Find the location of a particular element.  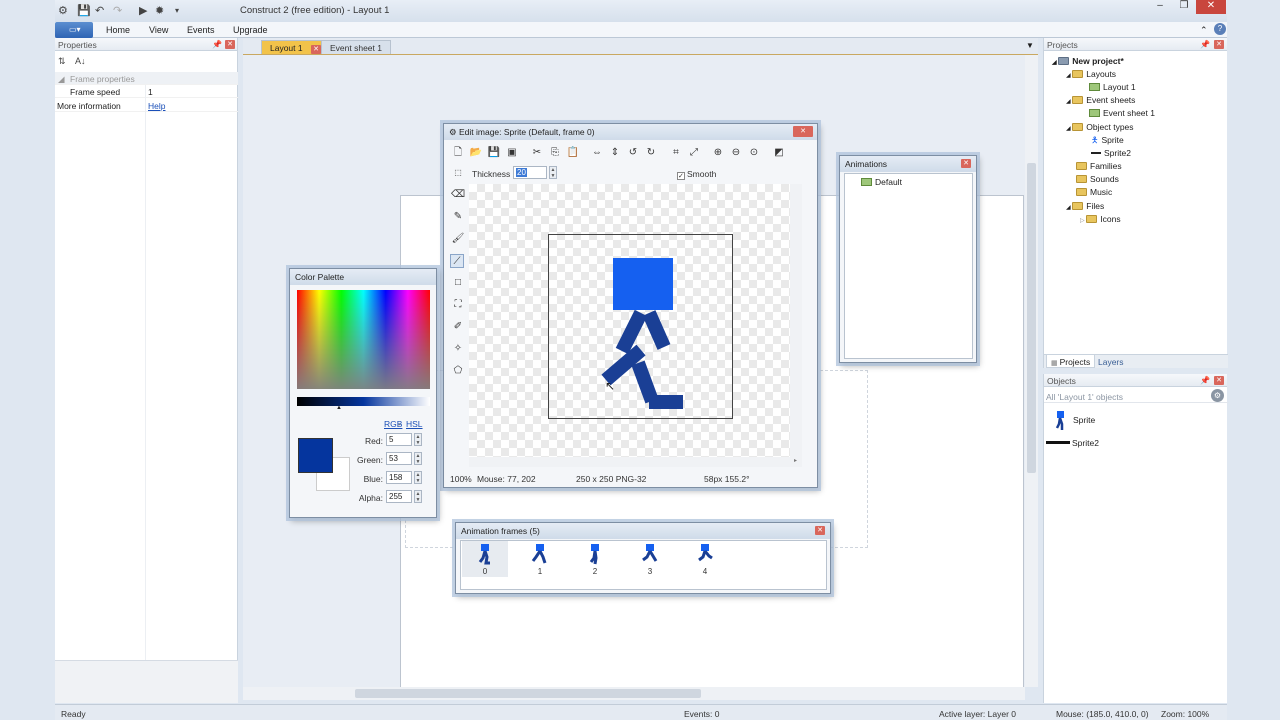

property-row-more-info: More information Help is located at coordinates (146, 105).